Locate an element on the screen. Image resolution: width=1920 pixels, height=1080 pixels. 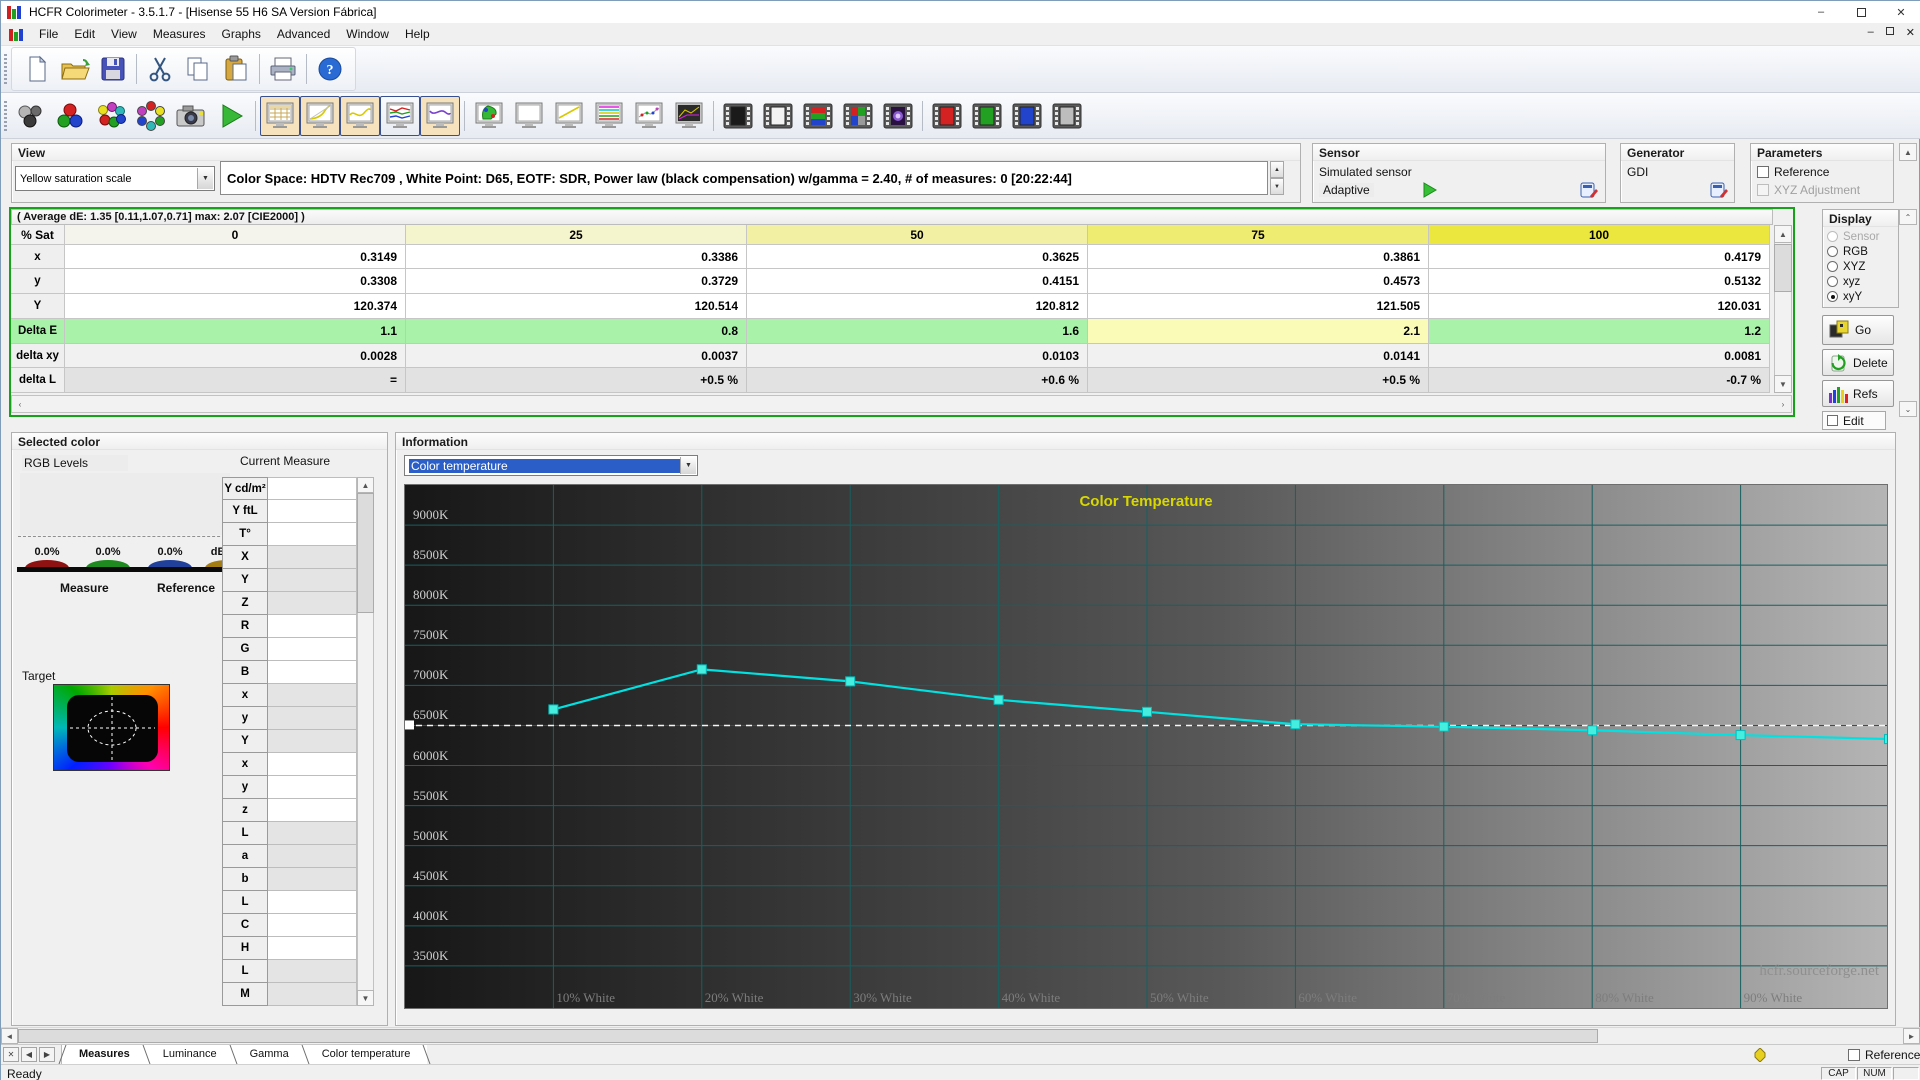
cell-delta-e: 2.1 is located at coordinates (1258, 331).